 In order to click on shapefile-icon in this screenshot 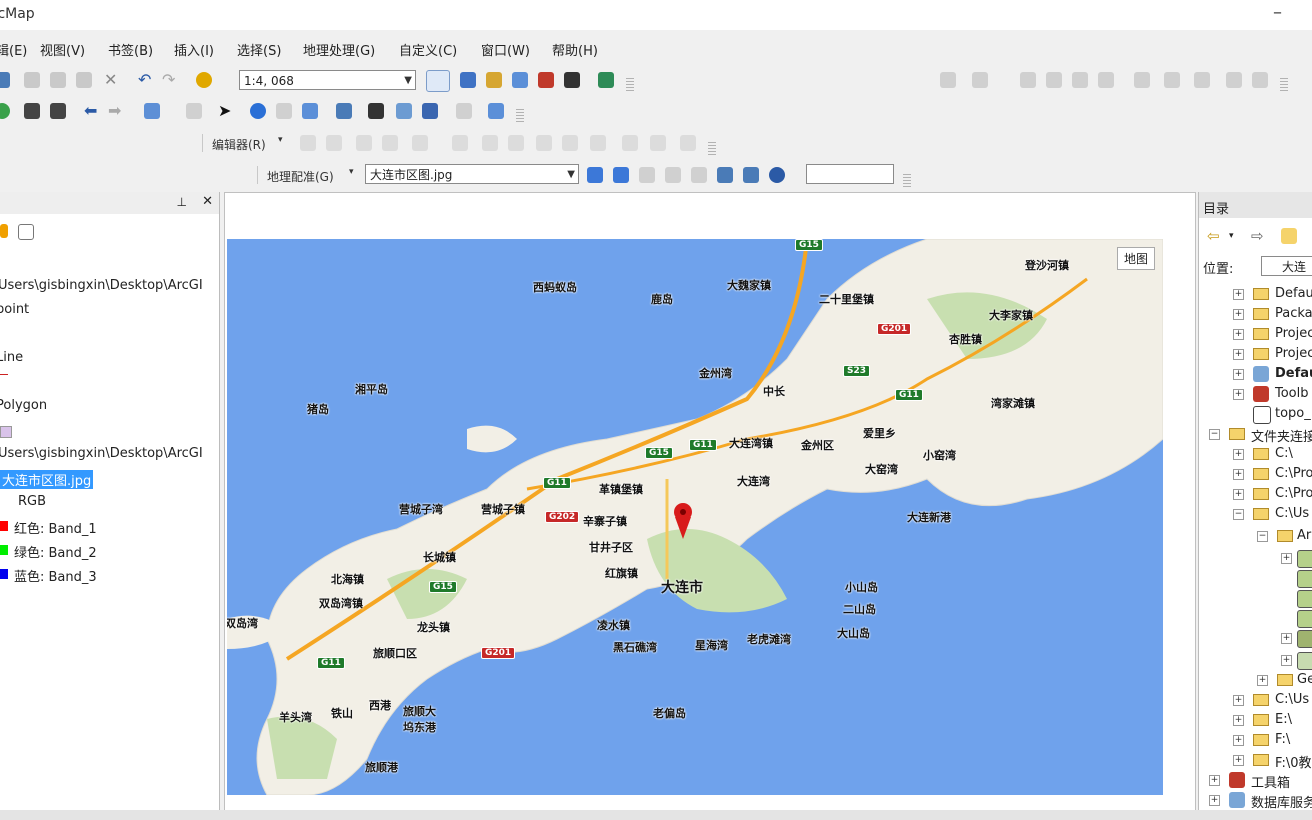, I will do `click(1304, 559)`.